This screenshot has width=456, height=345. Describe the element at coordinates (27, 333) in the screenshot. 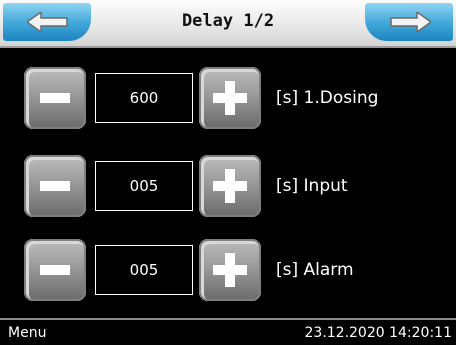

I see `menu-button: Menu` at that location.